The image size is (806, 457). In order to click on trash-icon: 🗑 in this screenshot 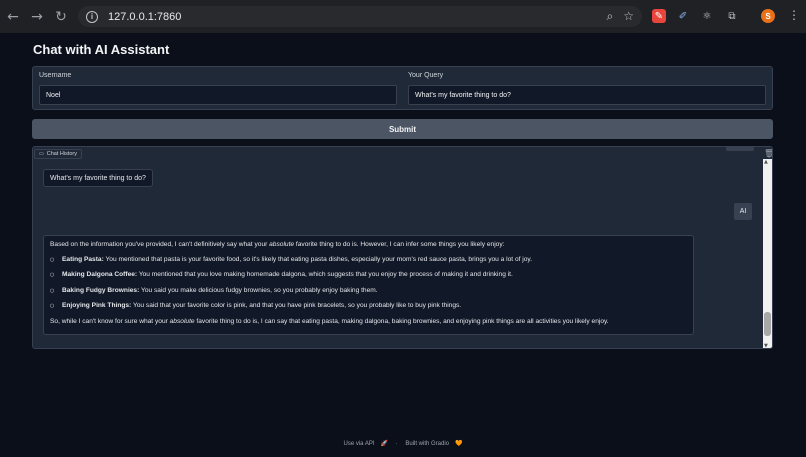, I will do `click(768, 153)`.